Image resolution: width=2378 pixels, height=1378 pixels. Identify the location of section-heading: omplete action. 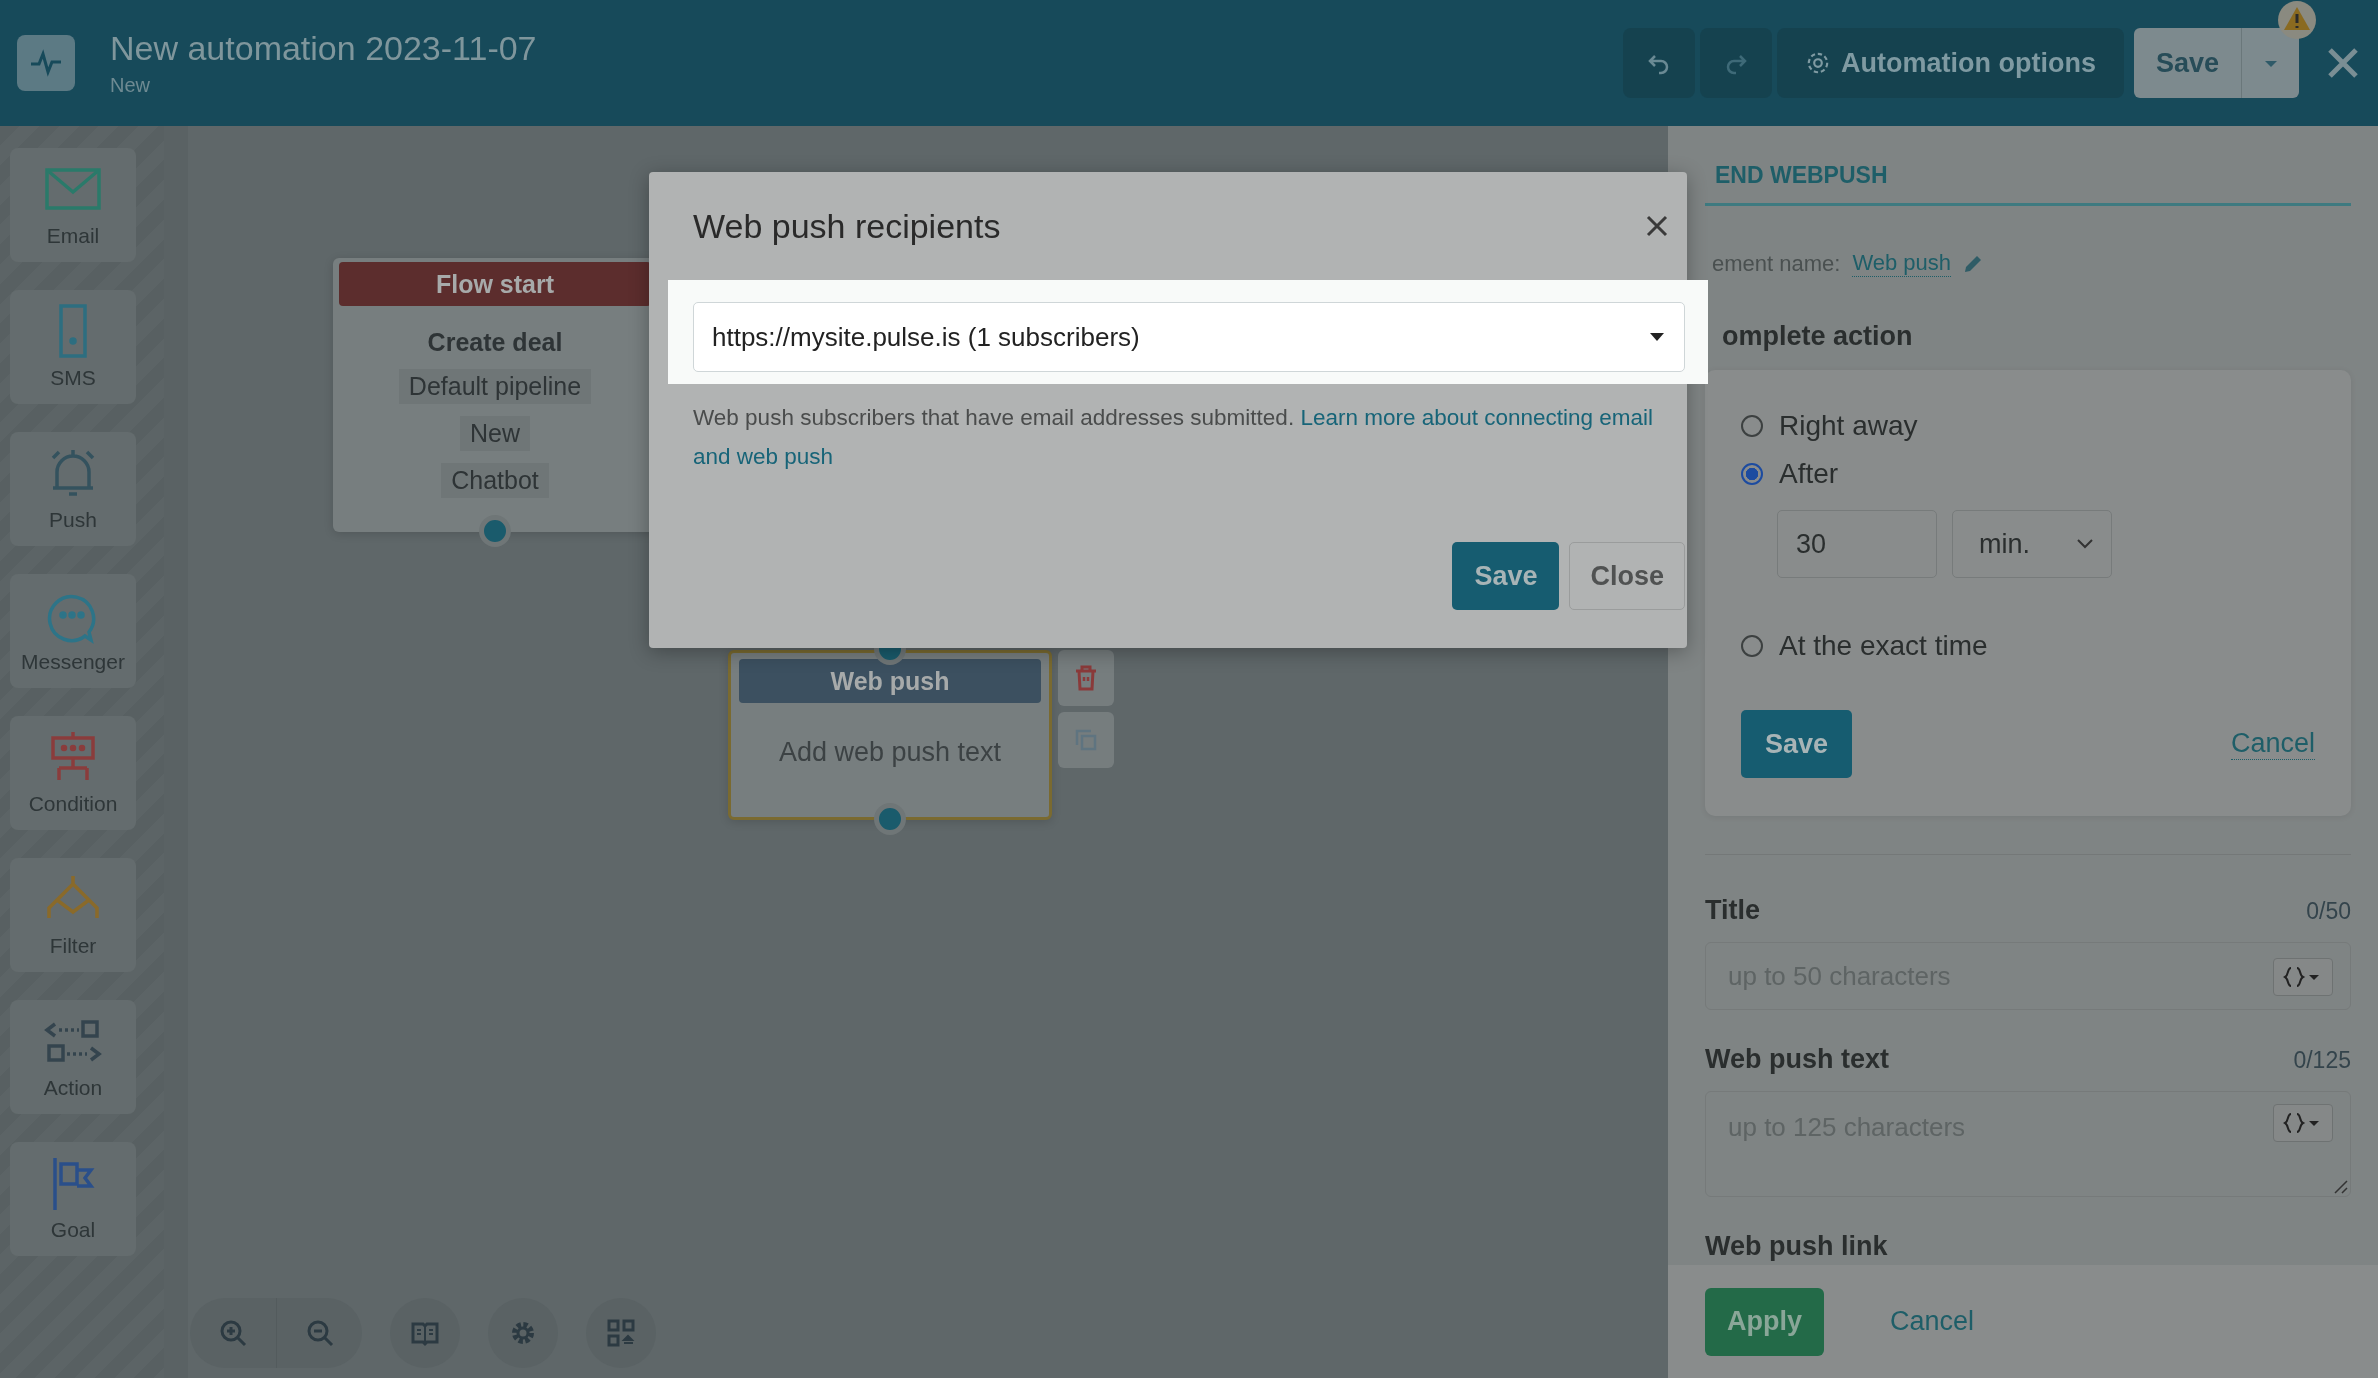
(1818, 336).